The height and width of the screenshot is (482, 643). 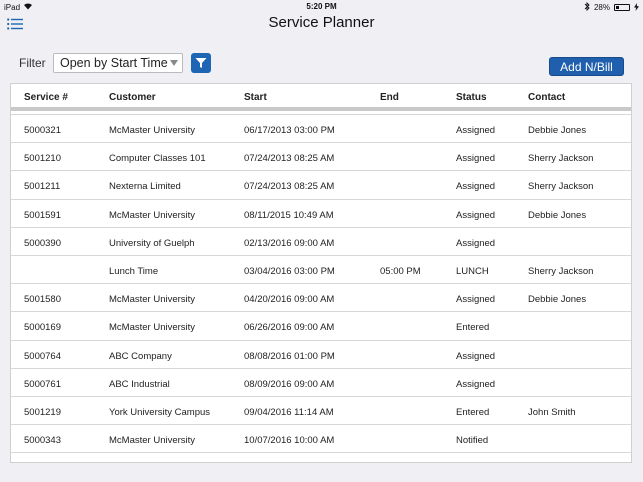 I want to click on cell-customer: University of Guelph, so click(x=152, y=243).